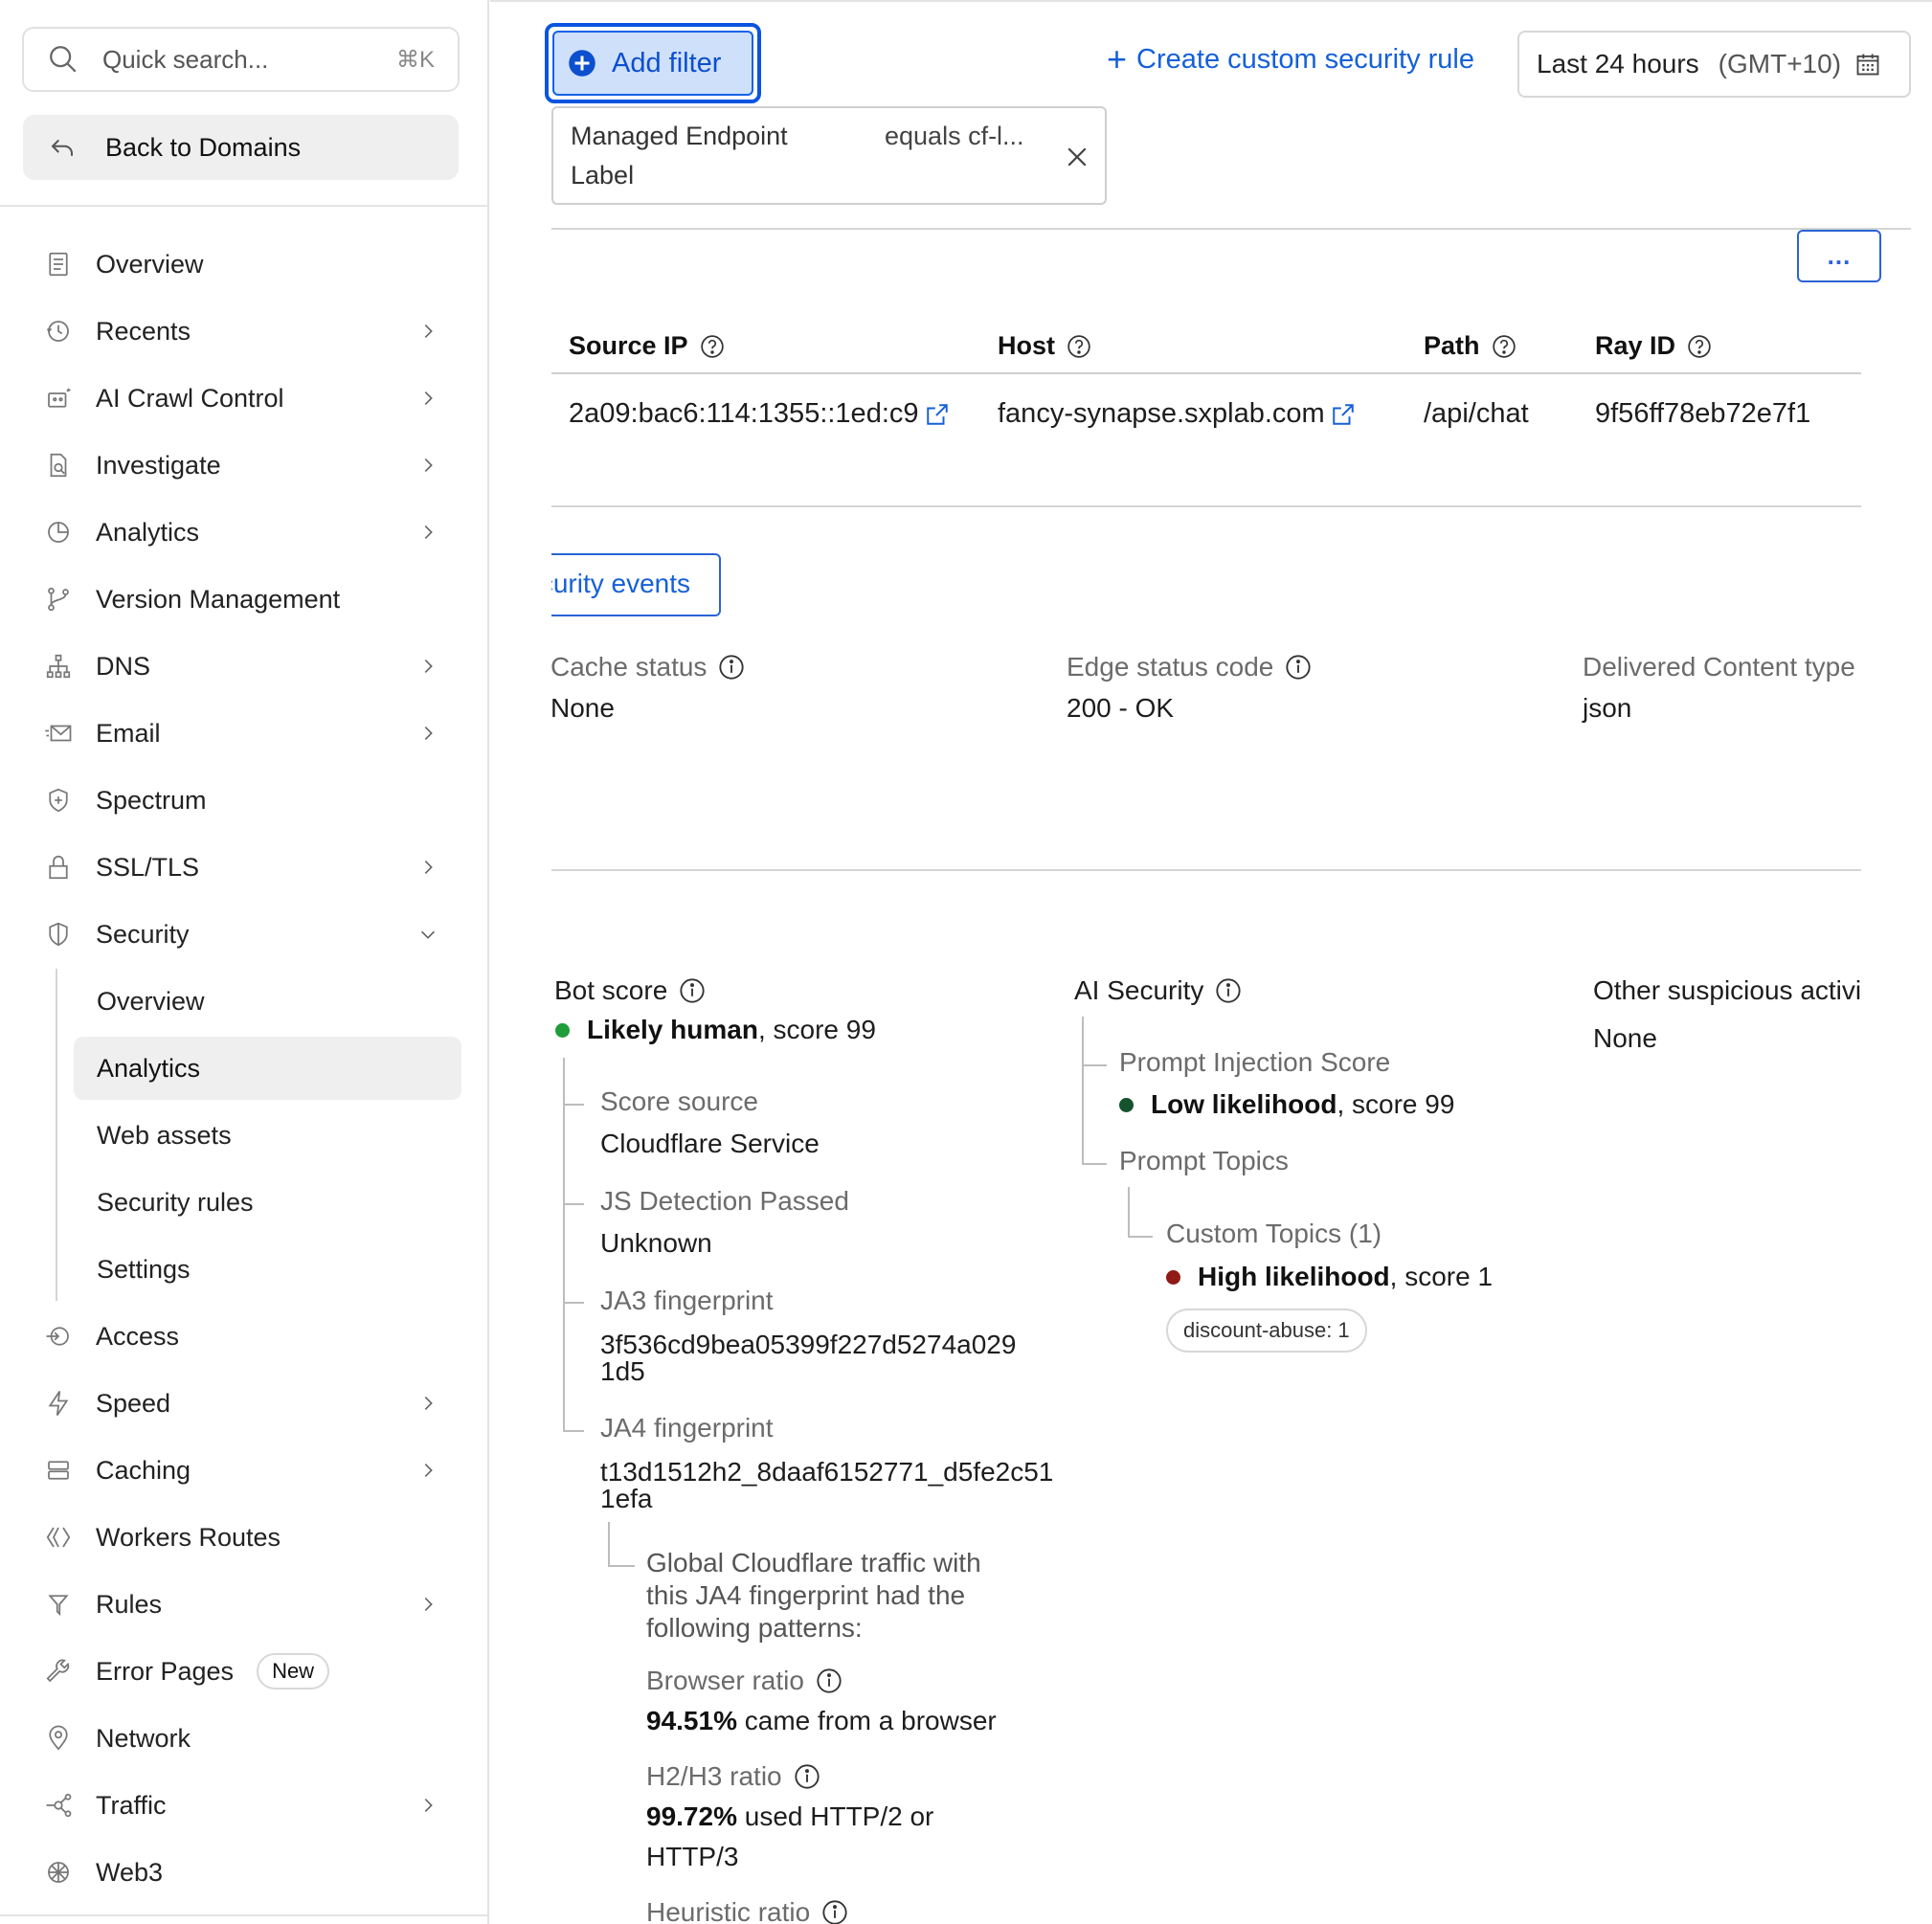 This screenshot has width=1932, height=1924. I want to click on field-label: Delivered Content type, so click(1719, 667).